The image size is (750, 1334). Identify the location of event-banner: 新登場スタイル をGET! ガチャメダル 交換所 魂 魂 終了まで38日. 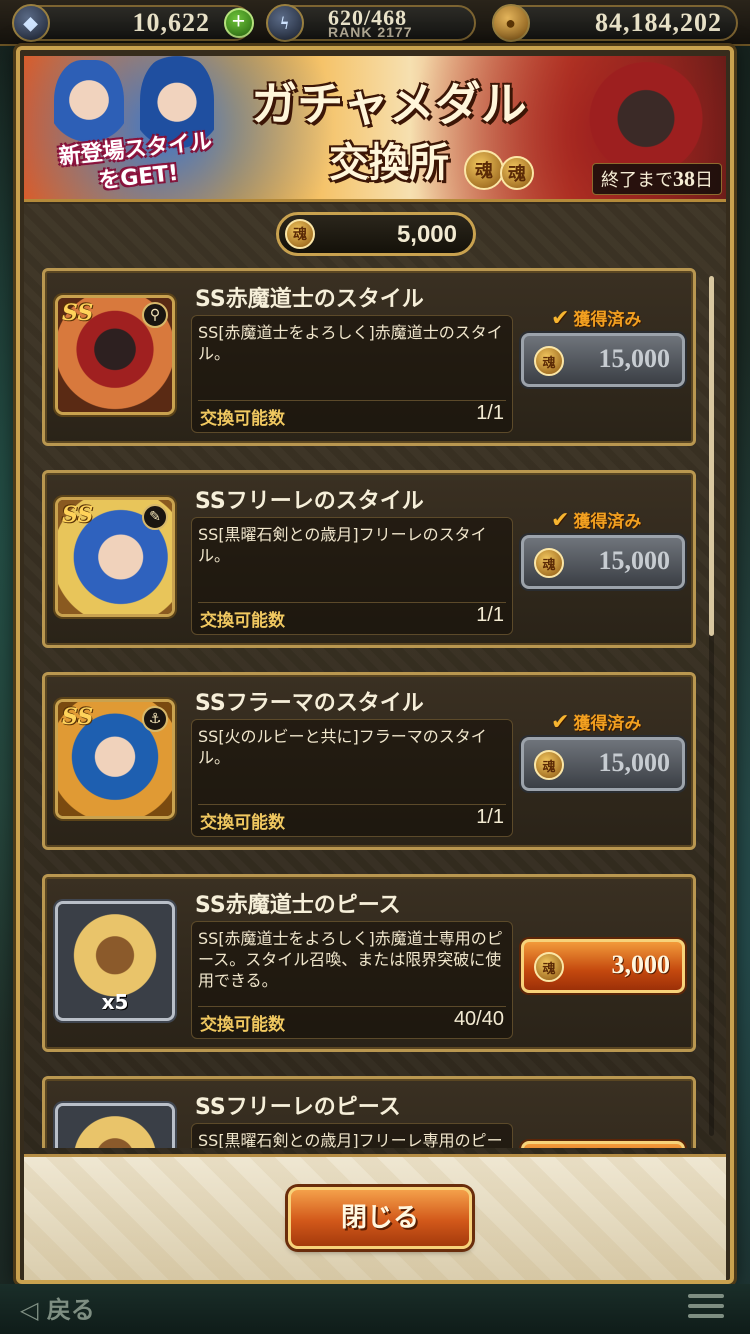
(375, 129).